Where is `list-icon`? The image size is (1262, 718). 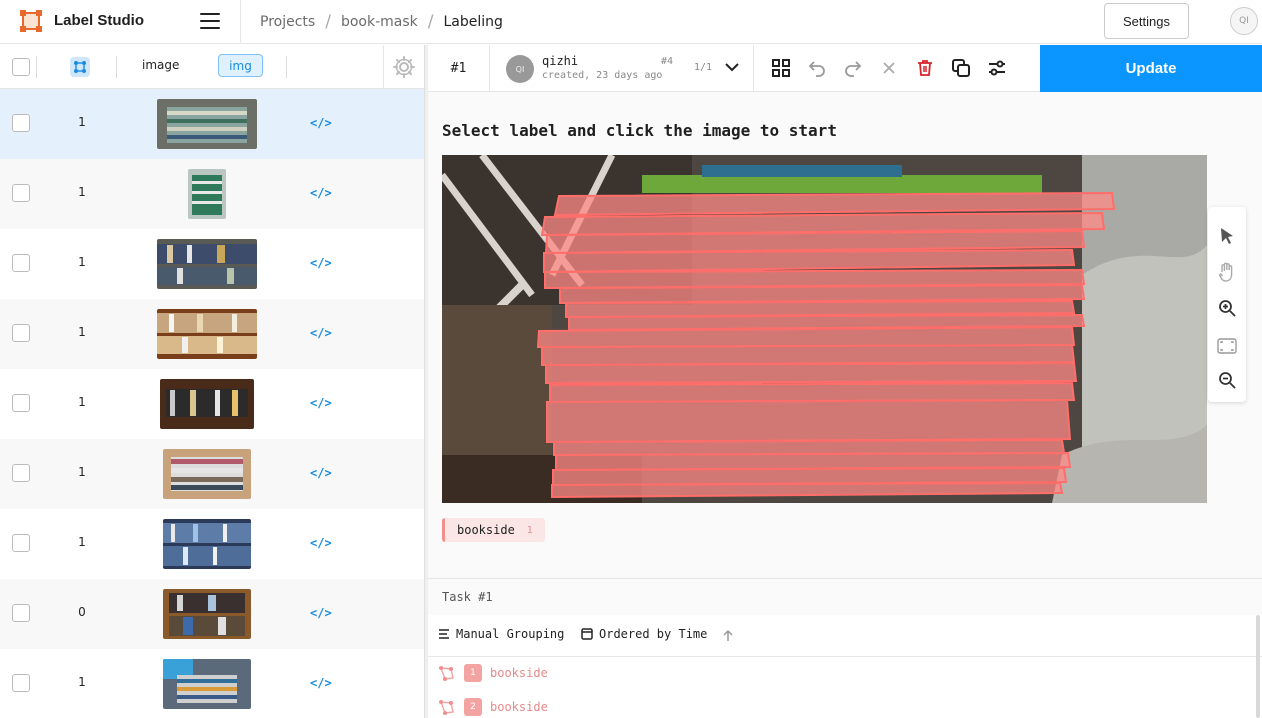 list-icon is located at coordinates (444, 634).